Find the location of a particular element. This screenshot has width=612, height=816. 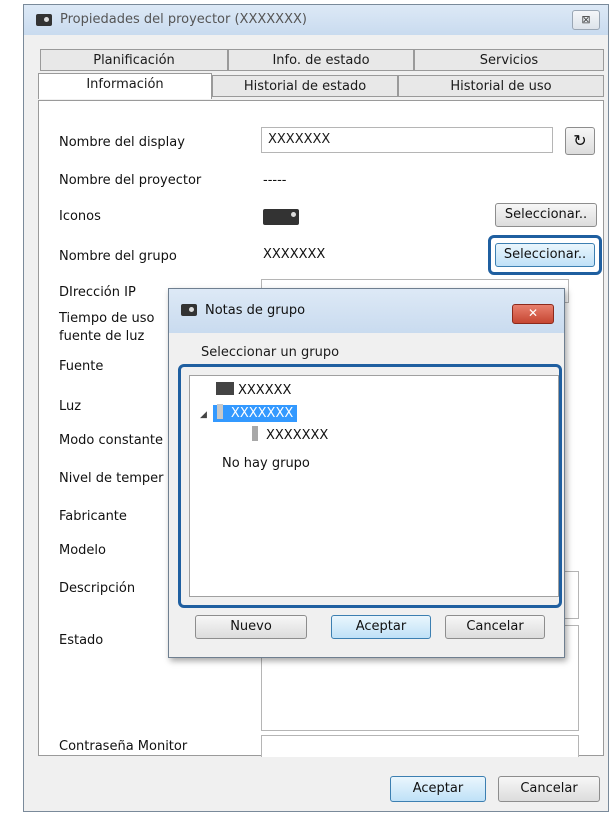

select-icon-button: Seleccionar.. is located at coordinates (546, 215).